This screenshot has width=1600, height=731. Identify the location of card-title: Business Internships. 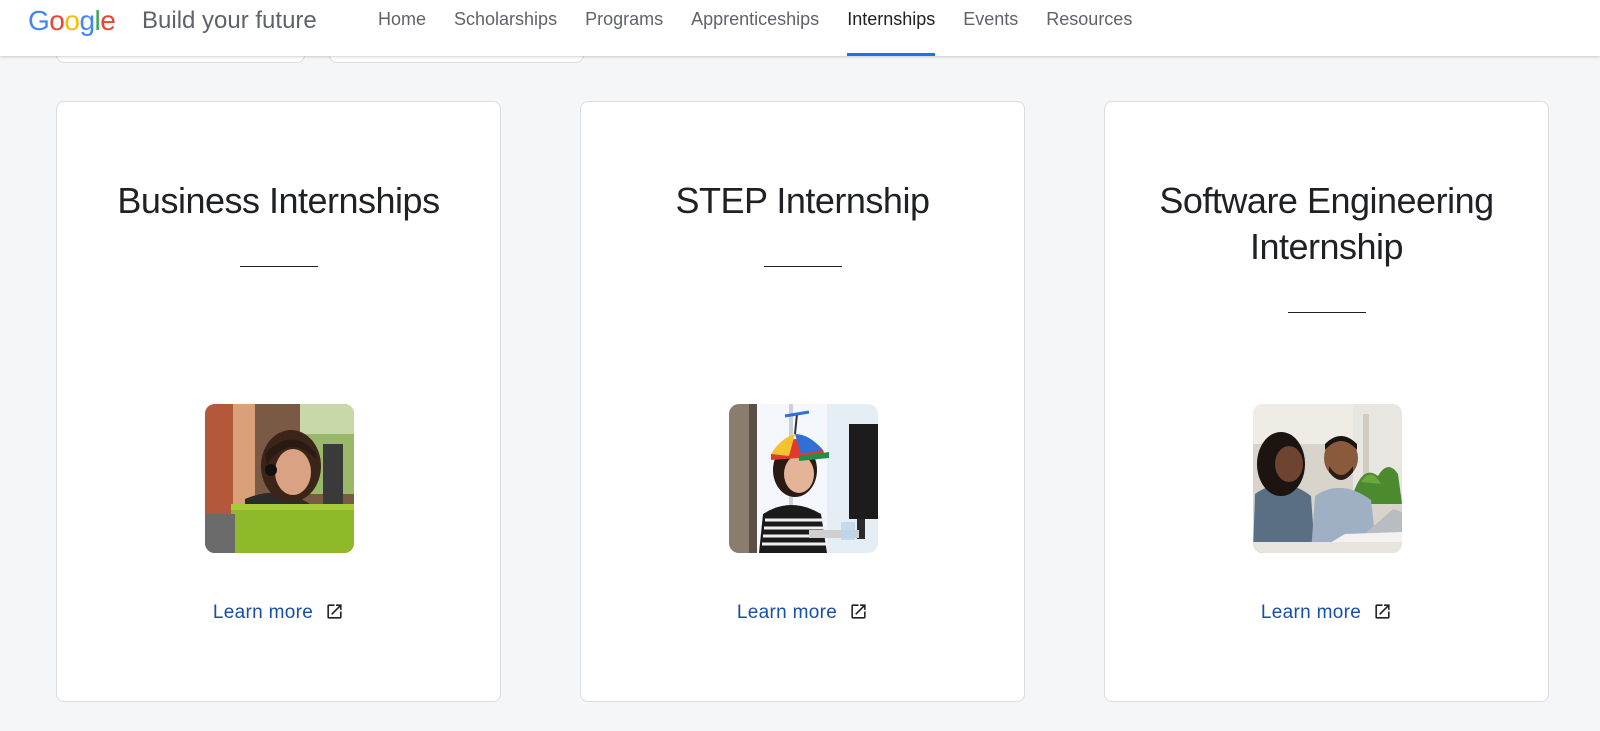
(278, 200).